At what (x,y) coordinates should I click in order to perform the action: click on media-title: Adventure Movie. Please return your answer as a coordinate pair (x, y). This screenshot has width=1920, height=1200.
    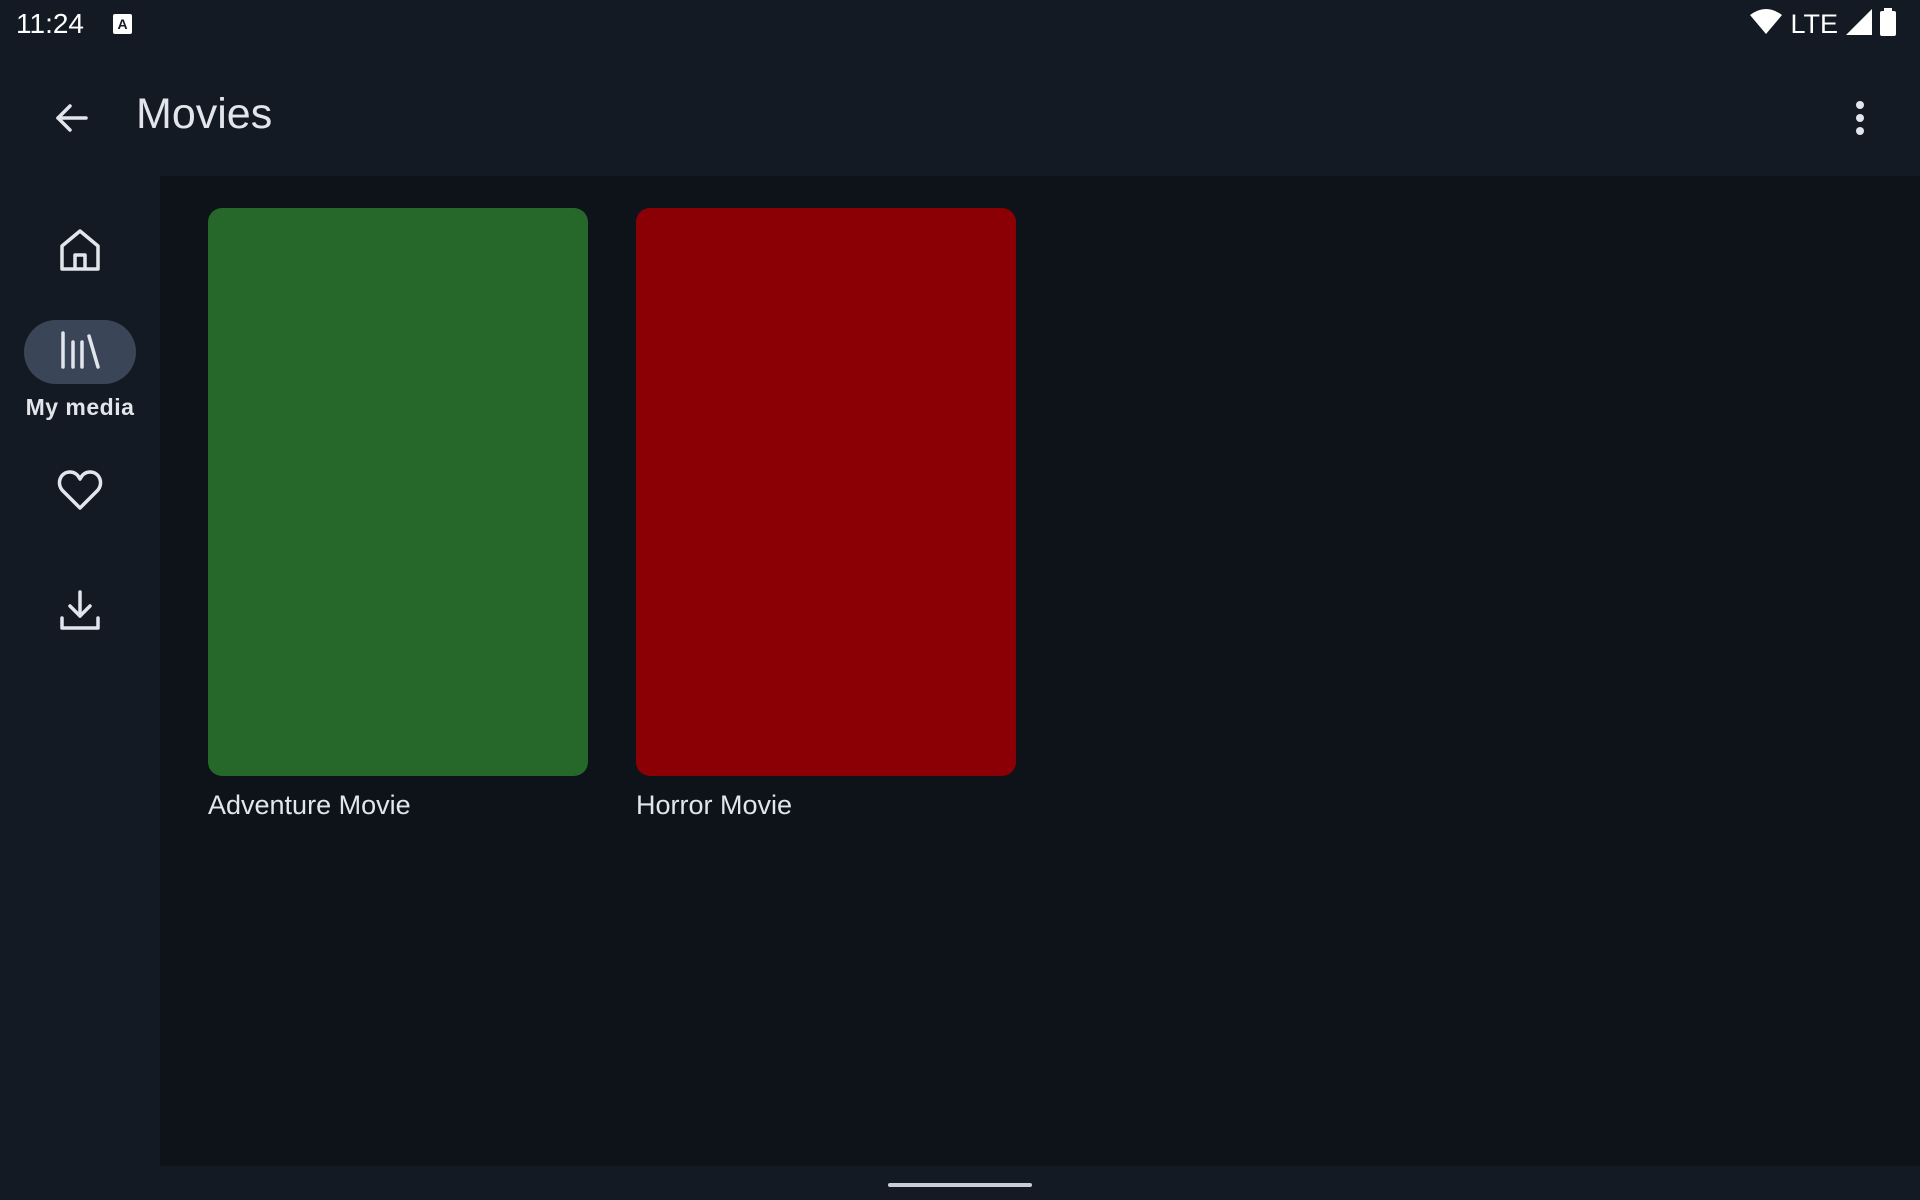
    Looking at the image, I should click on (309, 805).